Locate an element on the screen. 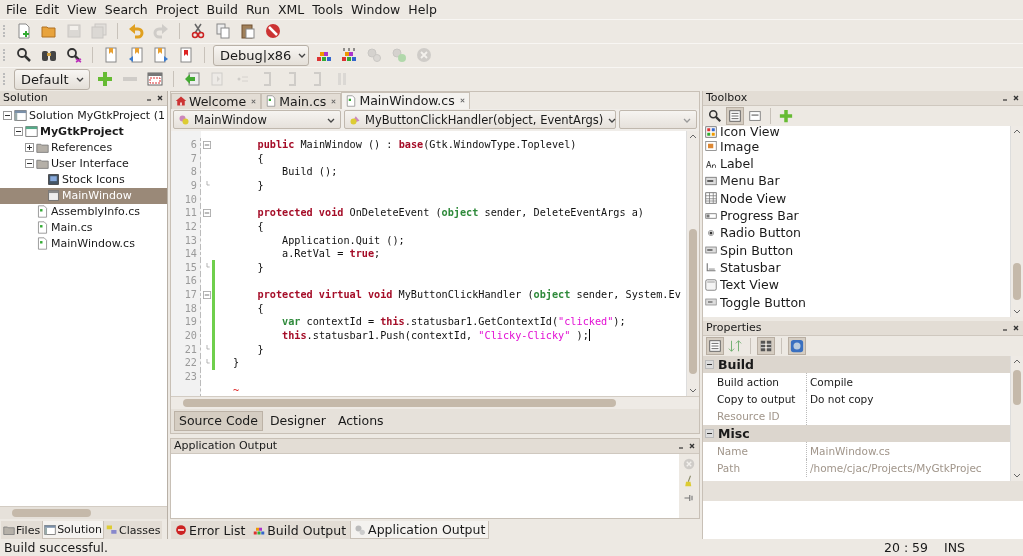 Image resolution: width=1023 pixels, height=556 pixels. sort-icon is located at coordinates (735, 345).